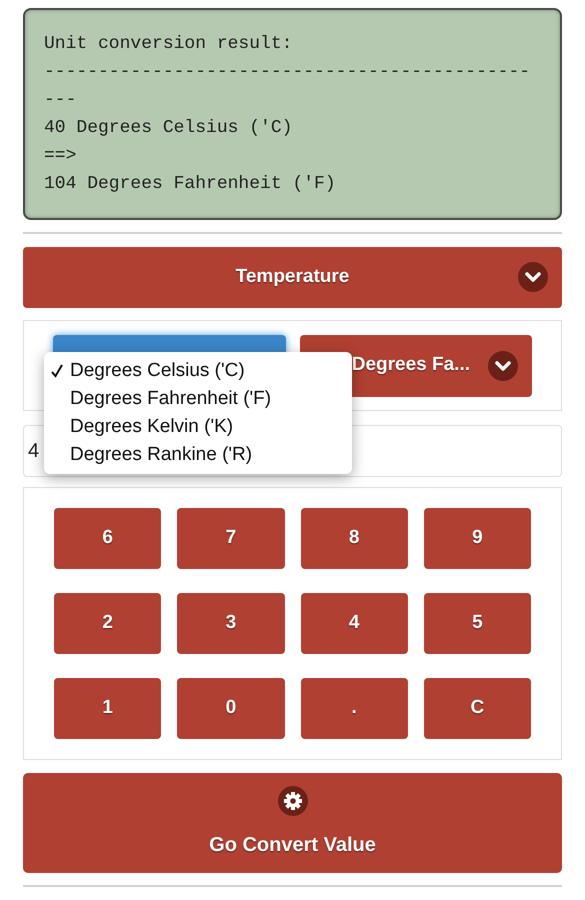  I want to click on keypad-key: ., so click(354, 708).